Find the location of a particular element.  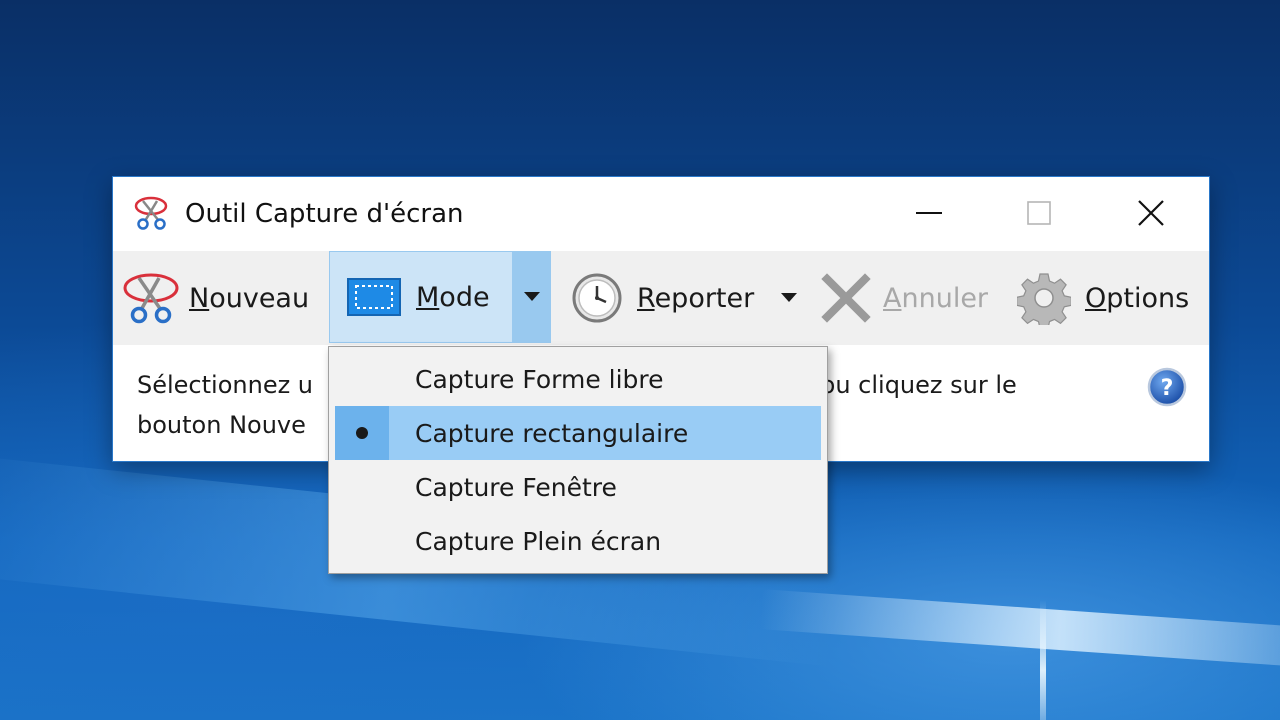

cancel-button-label: Annuler is located at coordinates (936, 298).